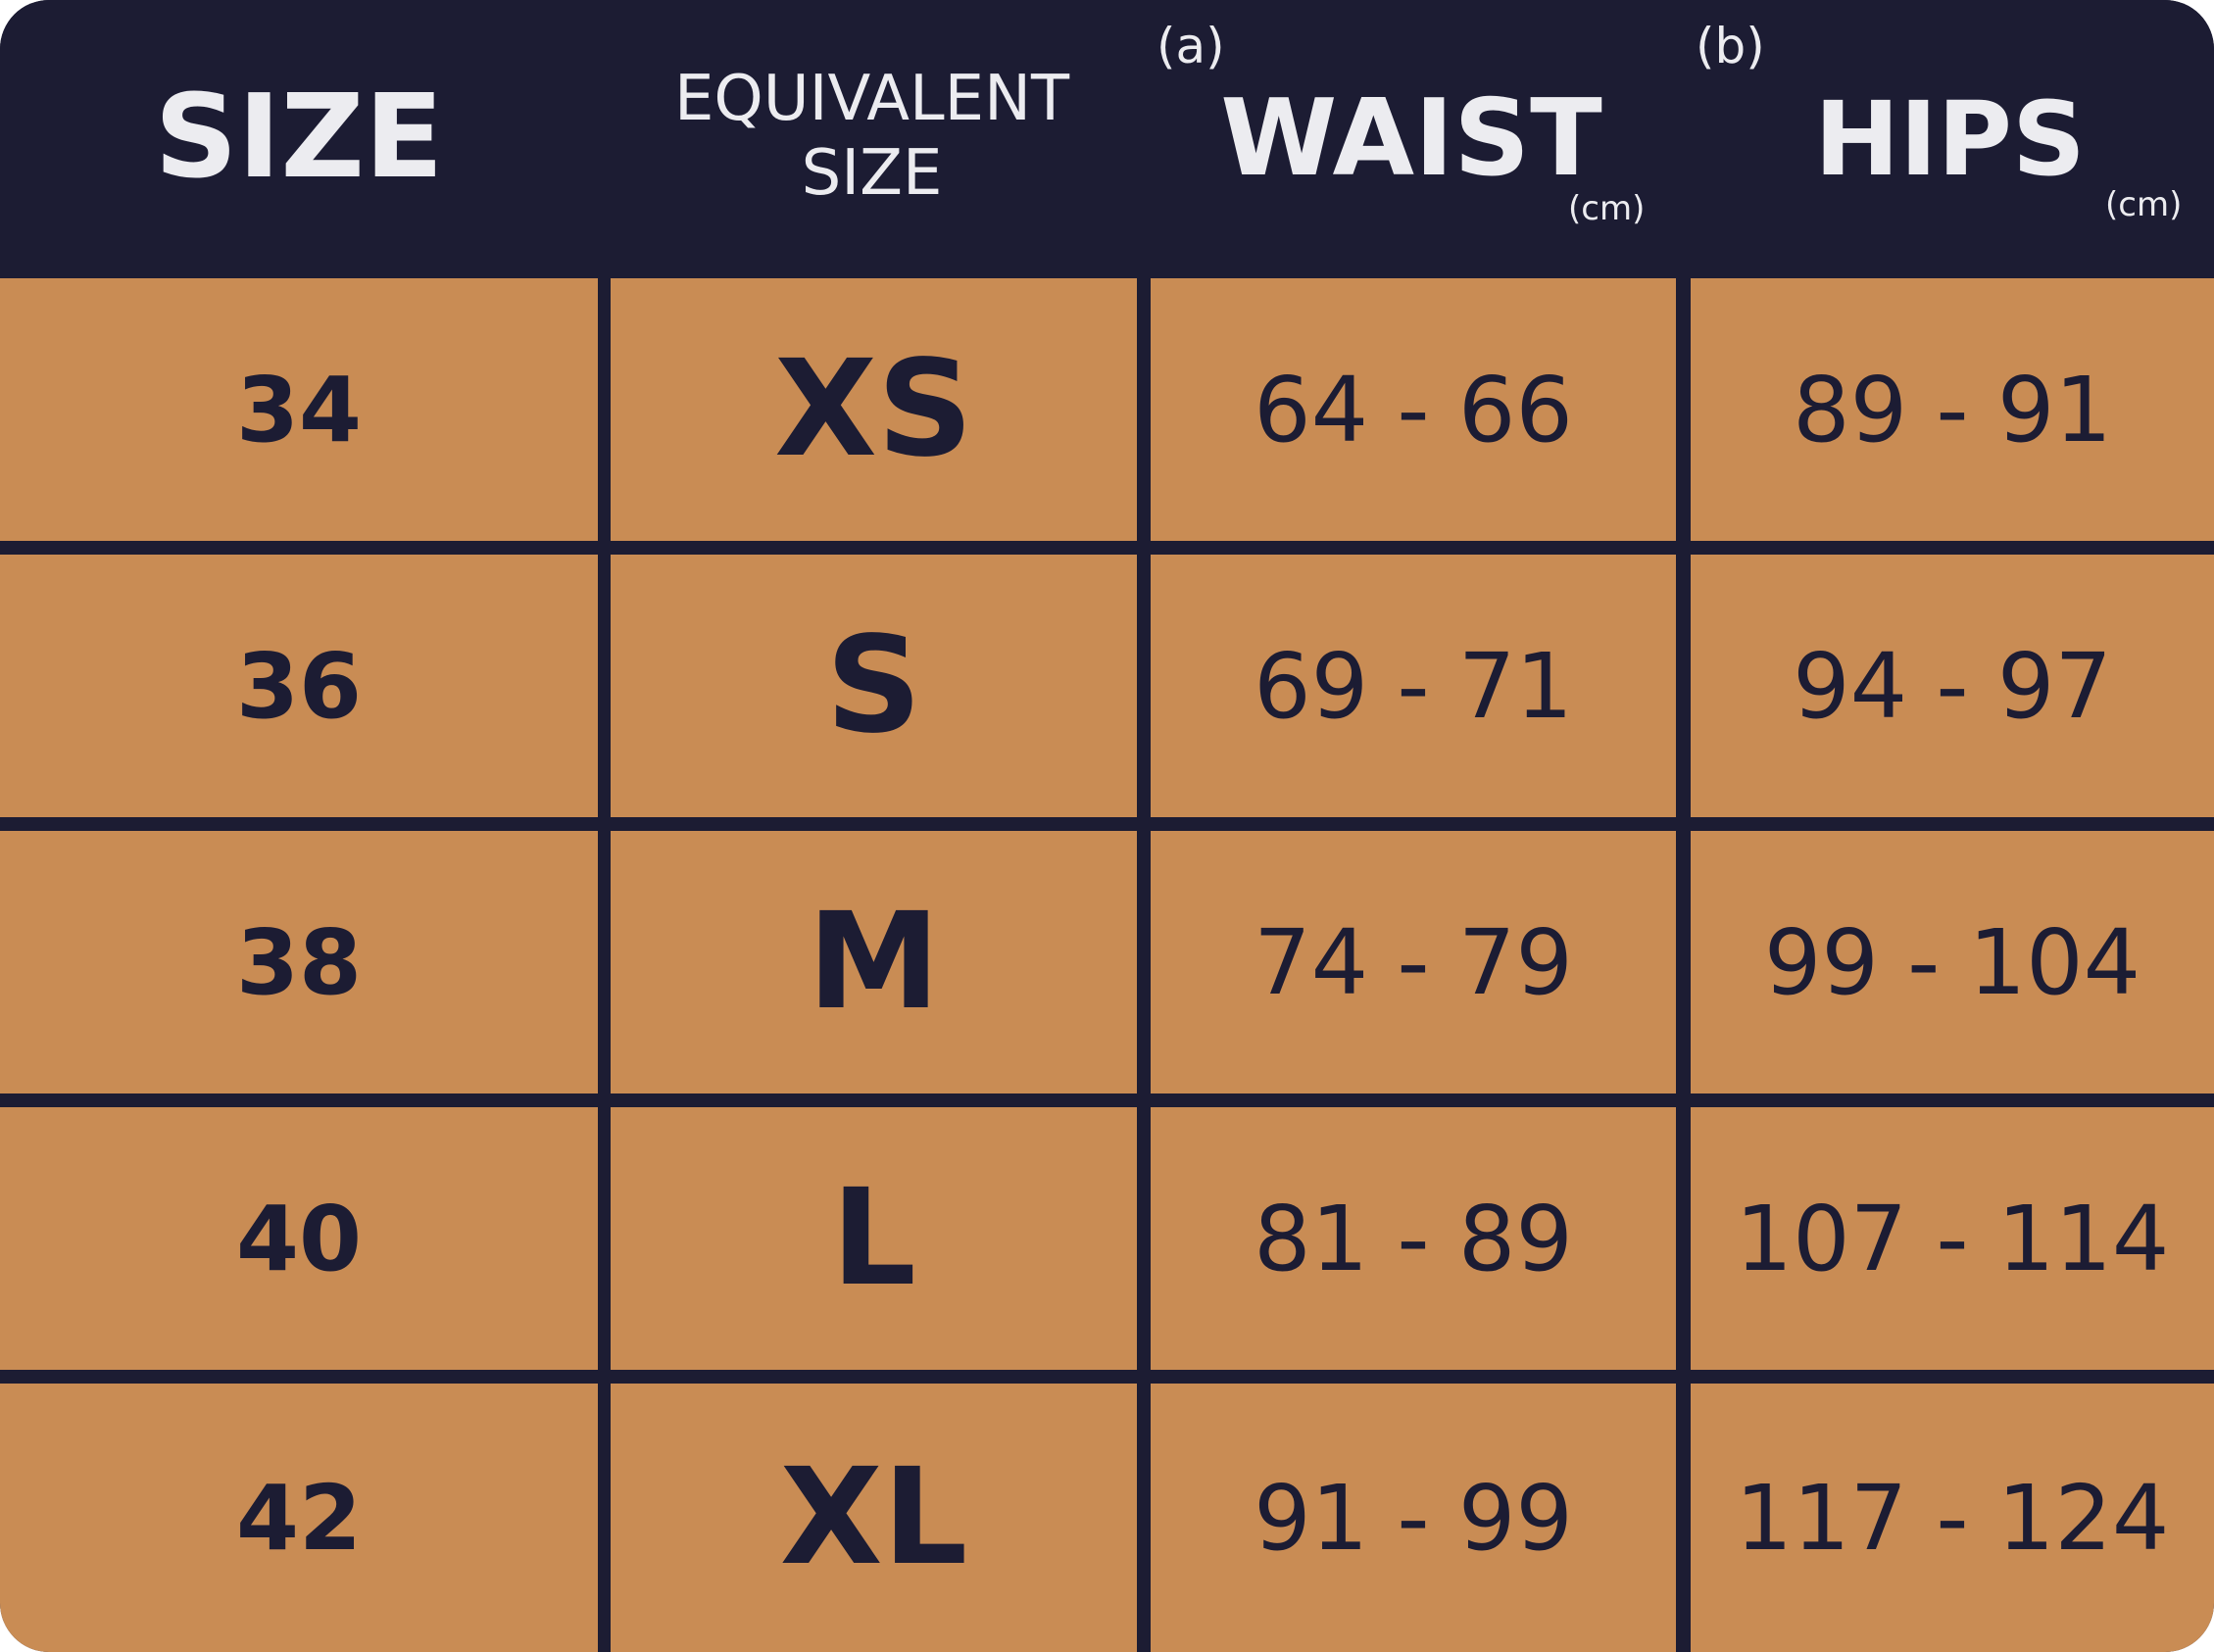 This screenshot has width=2214, height=1652. I want to click on header-equivalent-line1: EQUIVALENT, so click(871, 99).